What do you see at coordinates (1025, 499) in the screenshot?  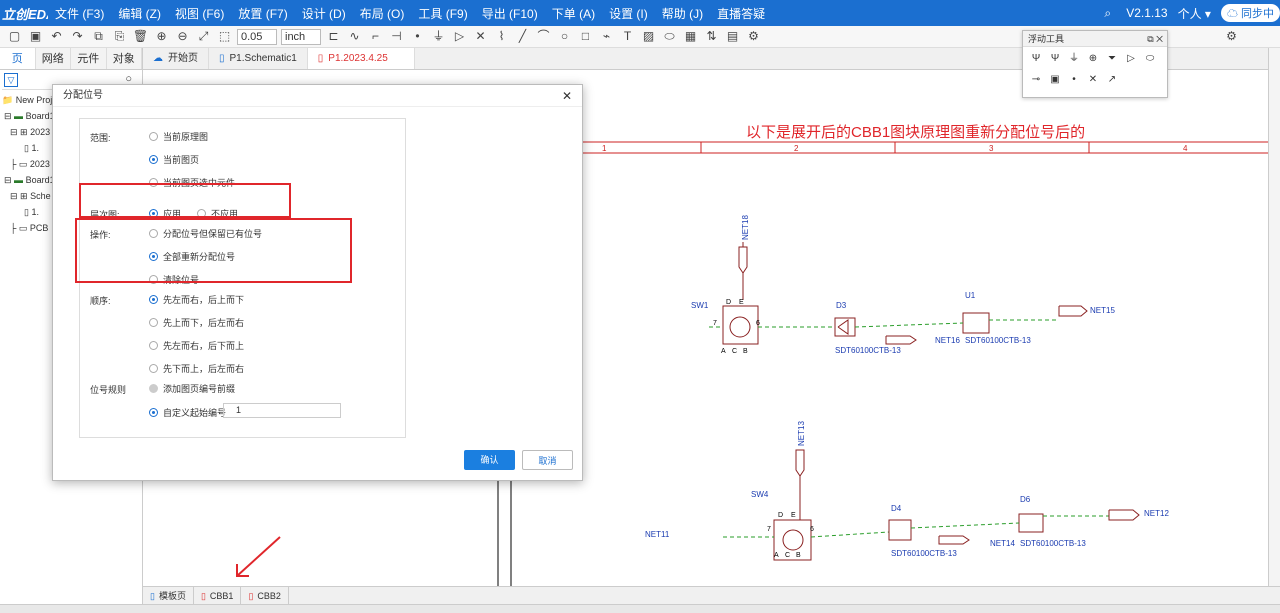 I see `diode-ref: D6` at bounding box center [1025, 499].